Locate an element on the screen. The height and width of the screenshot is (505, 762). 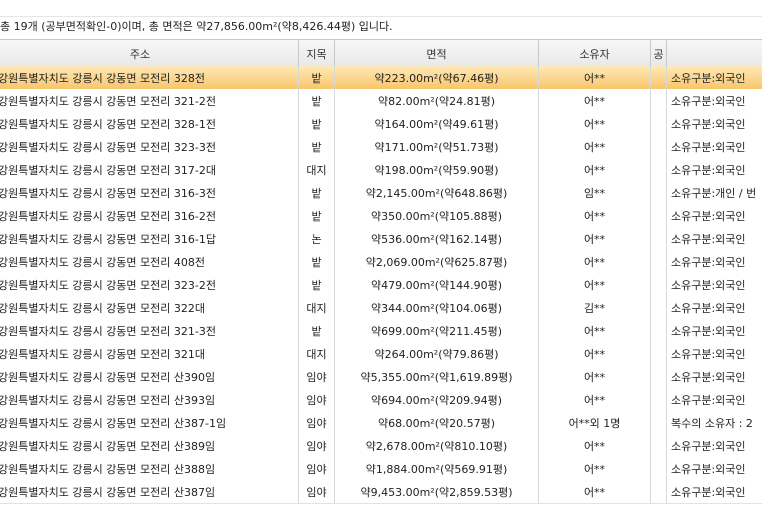
col-header-area: 면적 is located at coordinates (437, 53).